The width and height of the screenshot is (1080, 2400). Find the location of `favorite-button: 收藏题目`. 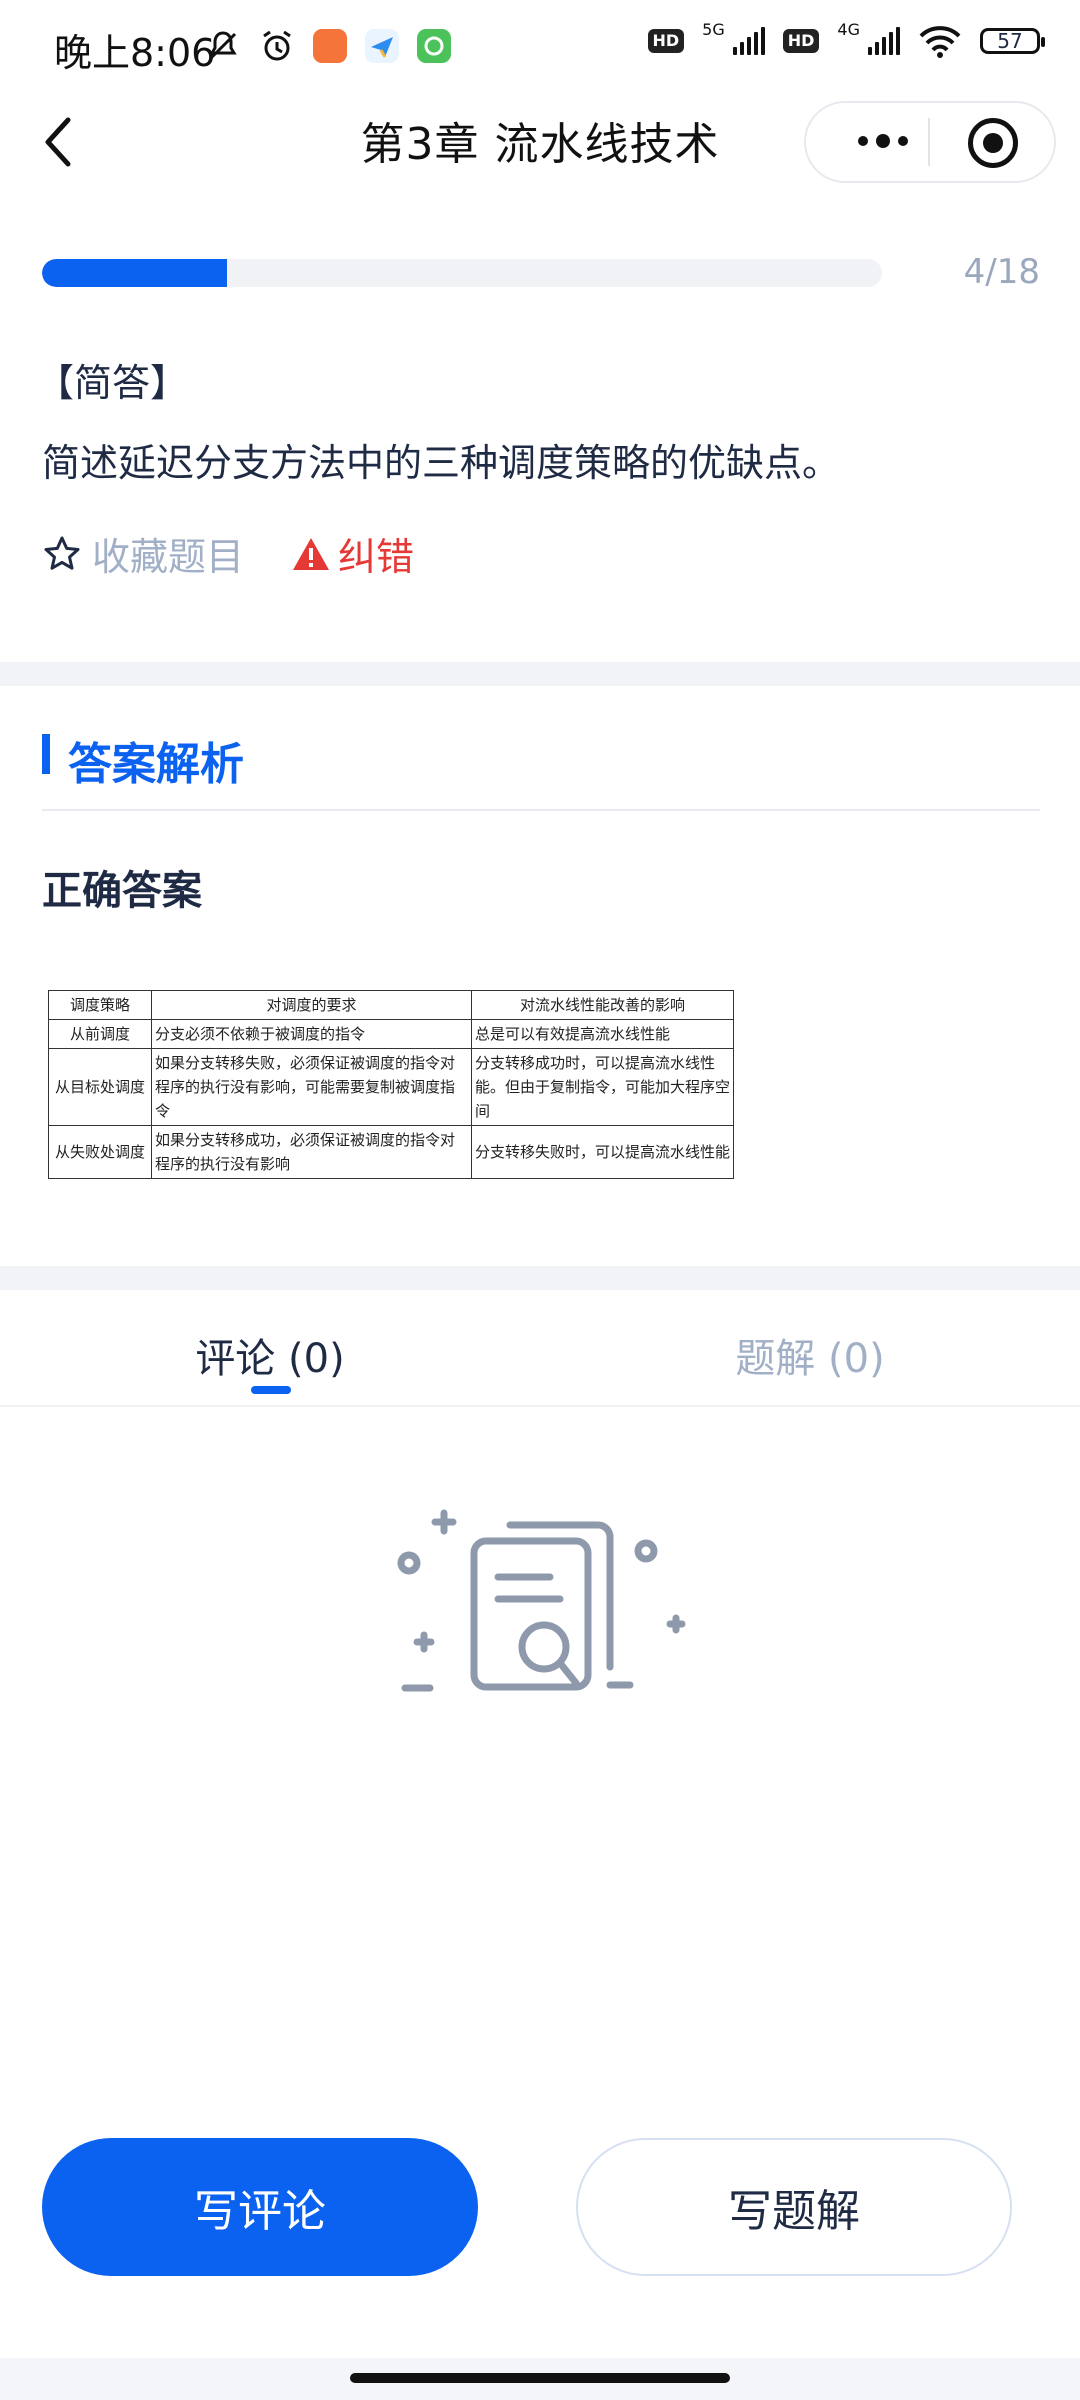

favorite-button: 收藏题目 is located at coordinates (143, 553).